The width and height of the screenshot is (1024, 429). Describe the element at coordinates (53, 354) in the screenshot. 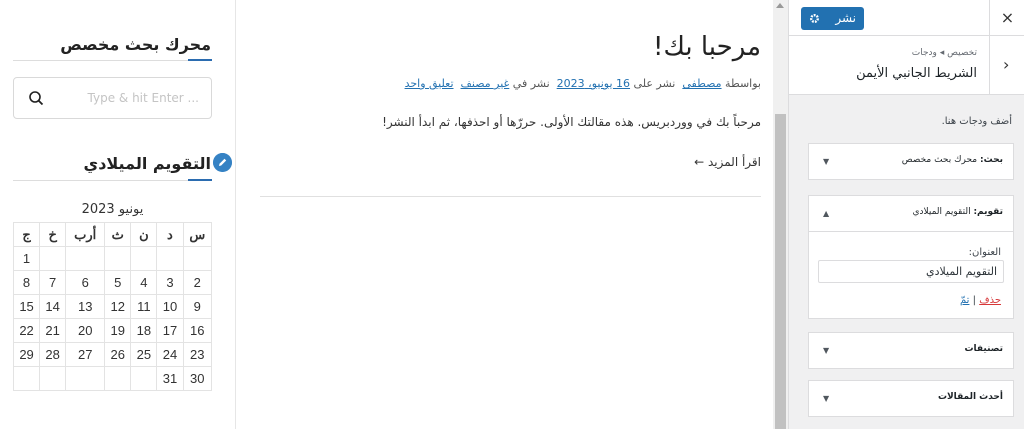

I see `calendar-day: 28` at that location.